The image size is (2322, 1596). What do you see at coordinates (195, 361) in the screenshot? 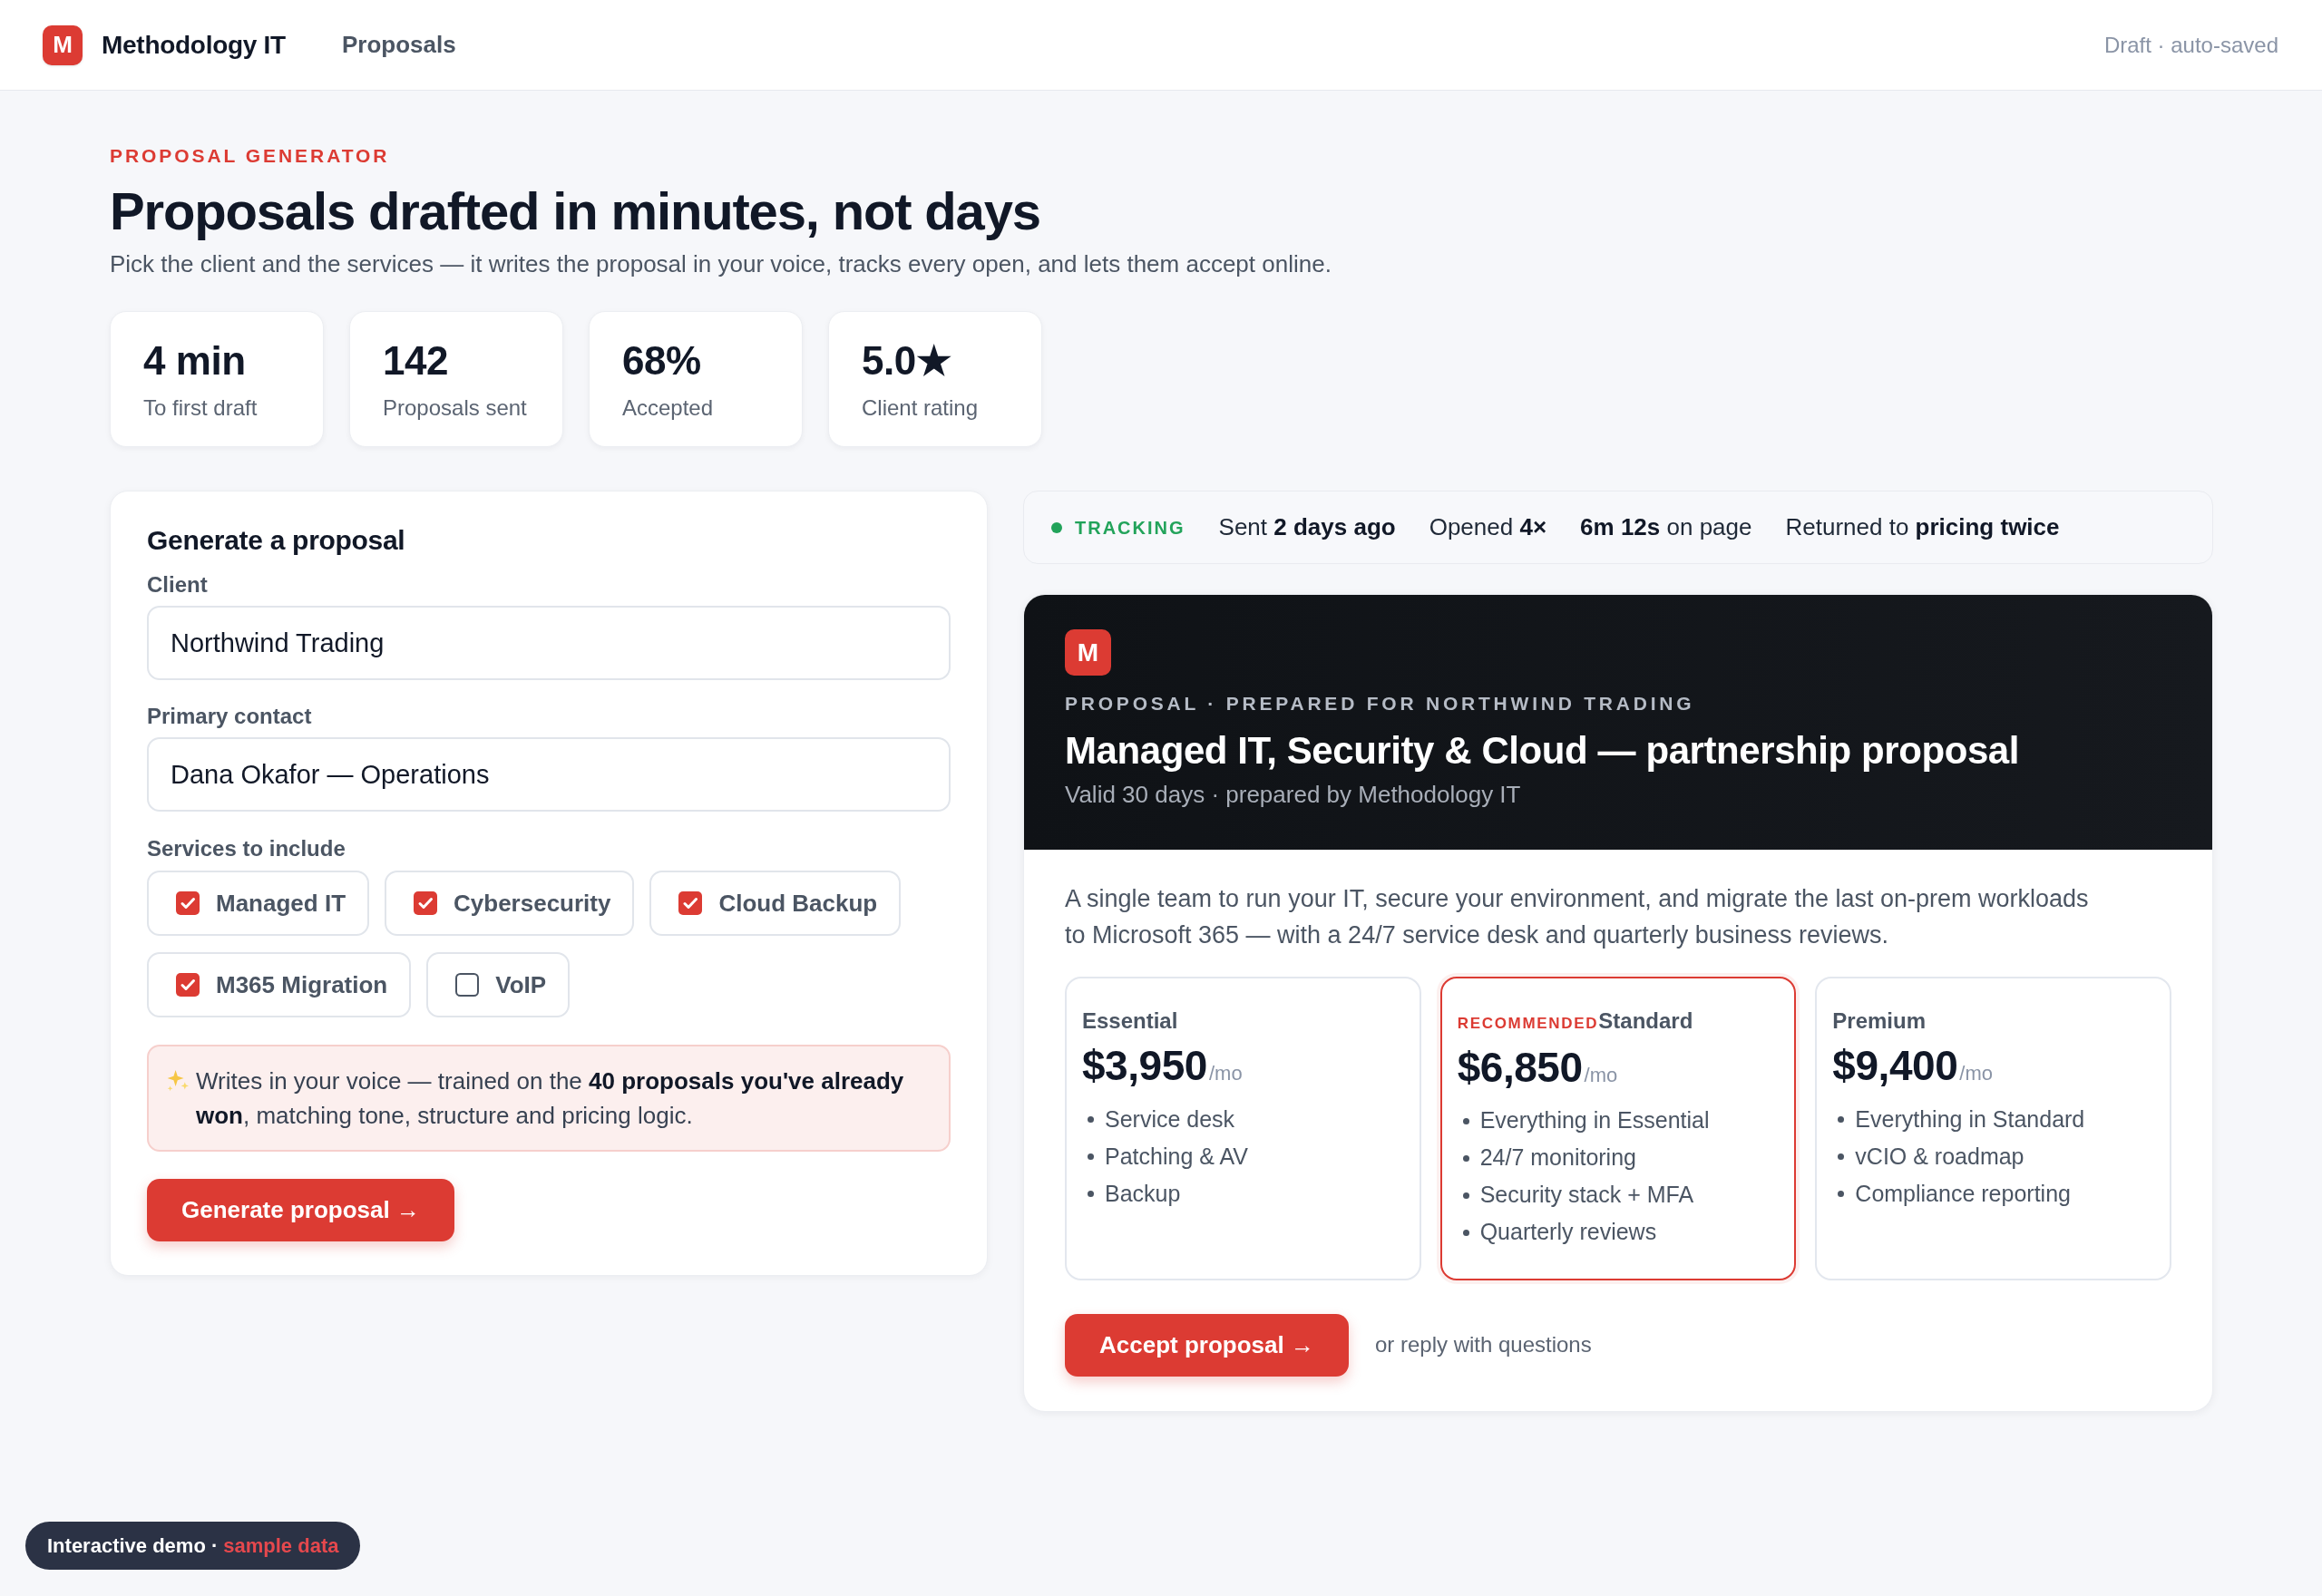
I see `stat-value: 4 min` at bounding box center [195, 361].